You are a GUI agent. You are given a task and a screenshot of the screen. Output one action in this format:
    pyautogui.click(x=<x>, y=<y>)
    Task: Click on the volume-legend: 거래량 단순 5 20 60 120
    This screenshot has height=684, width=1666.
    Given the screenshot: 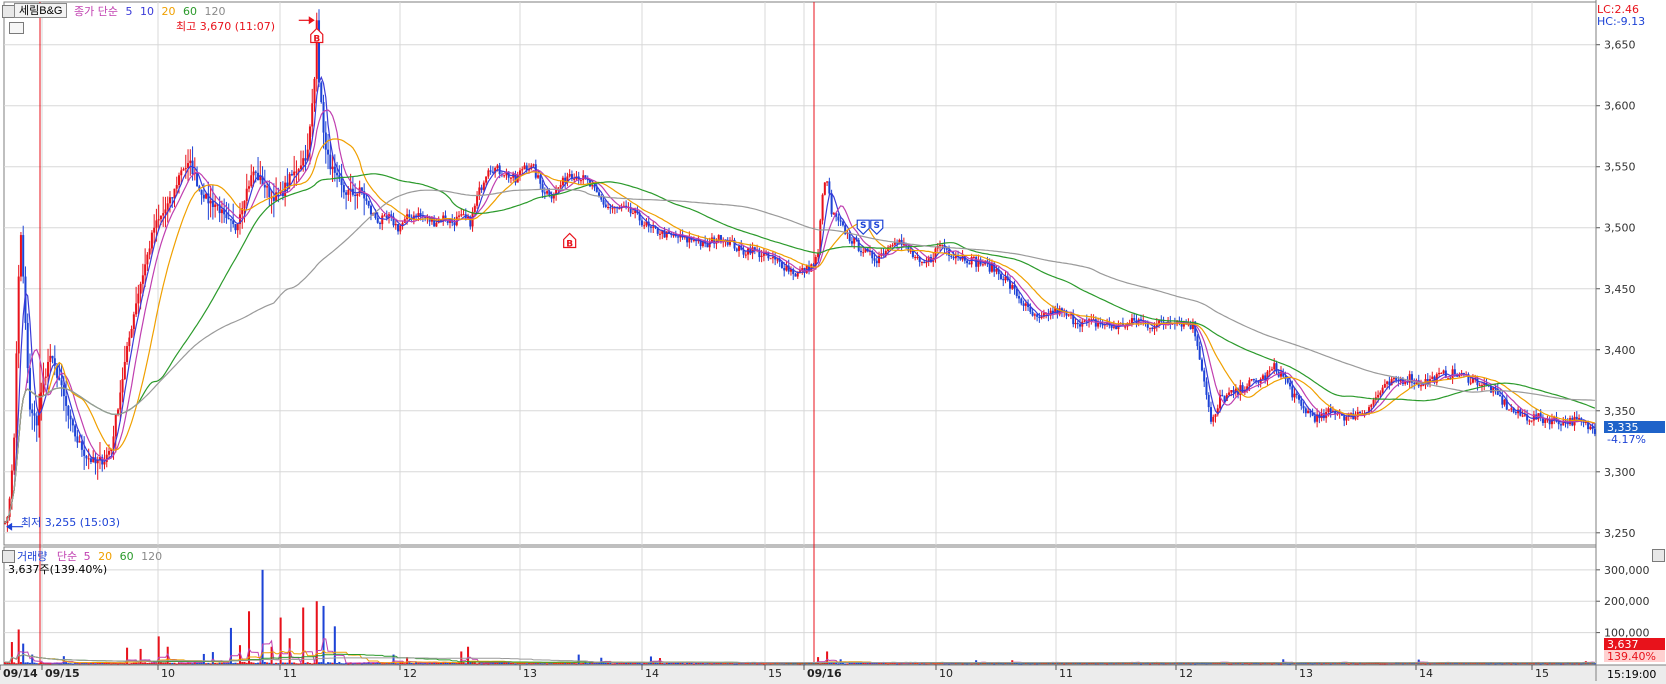 What is the action you would take?
    pyautogui.click(x=89, y=556)
    